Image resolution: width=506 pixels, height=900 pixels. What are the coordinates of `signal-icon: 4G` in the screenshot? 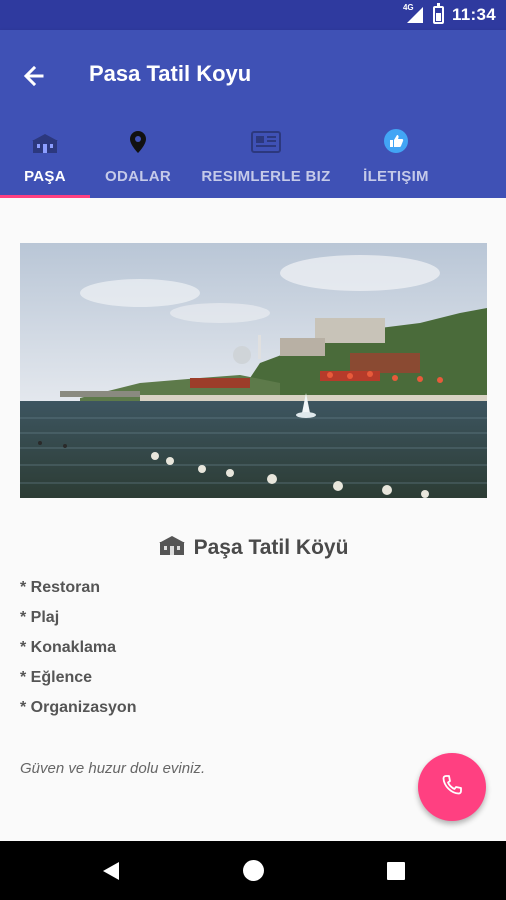 It's located at (413, 13).